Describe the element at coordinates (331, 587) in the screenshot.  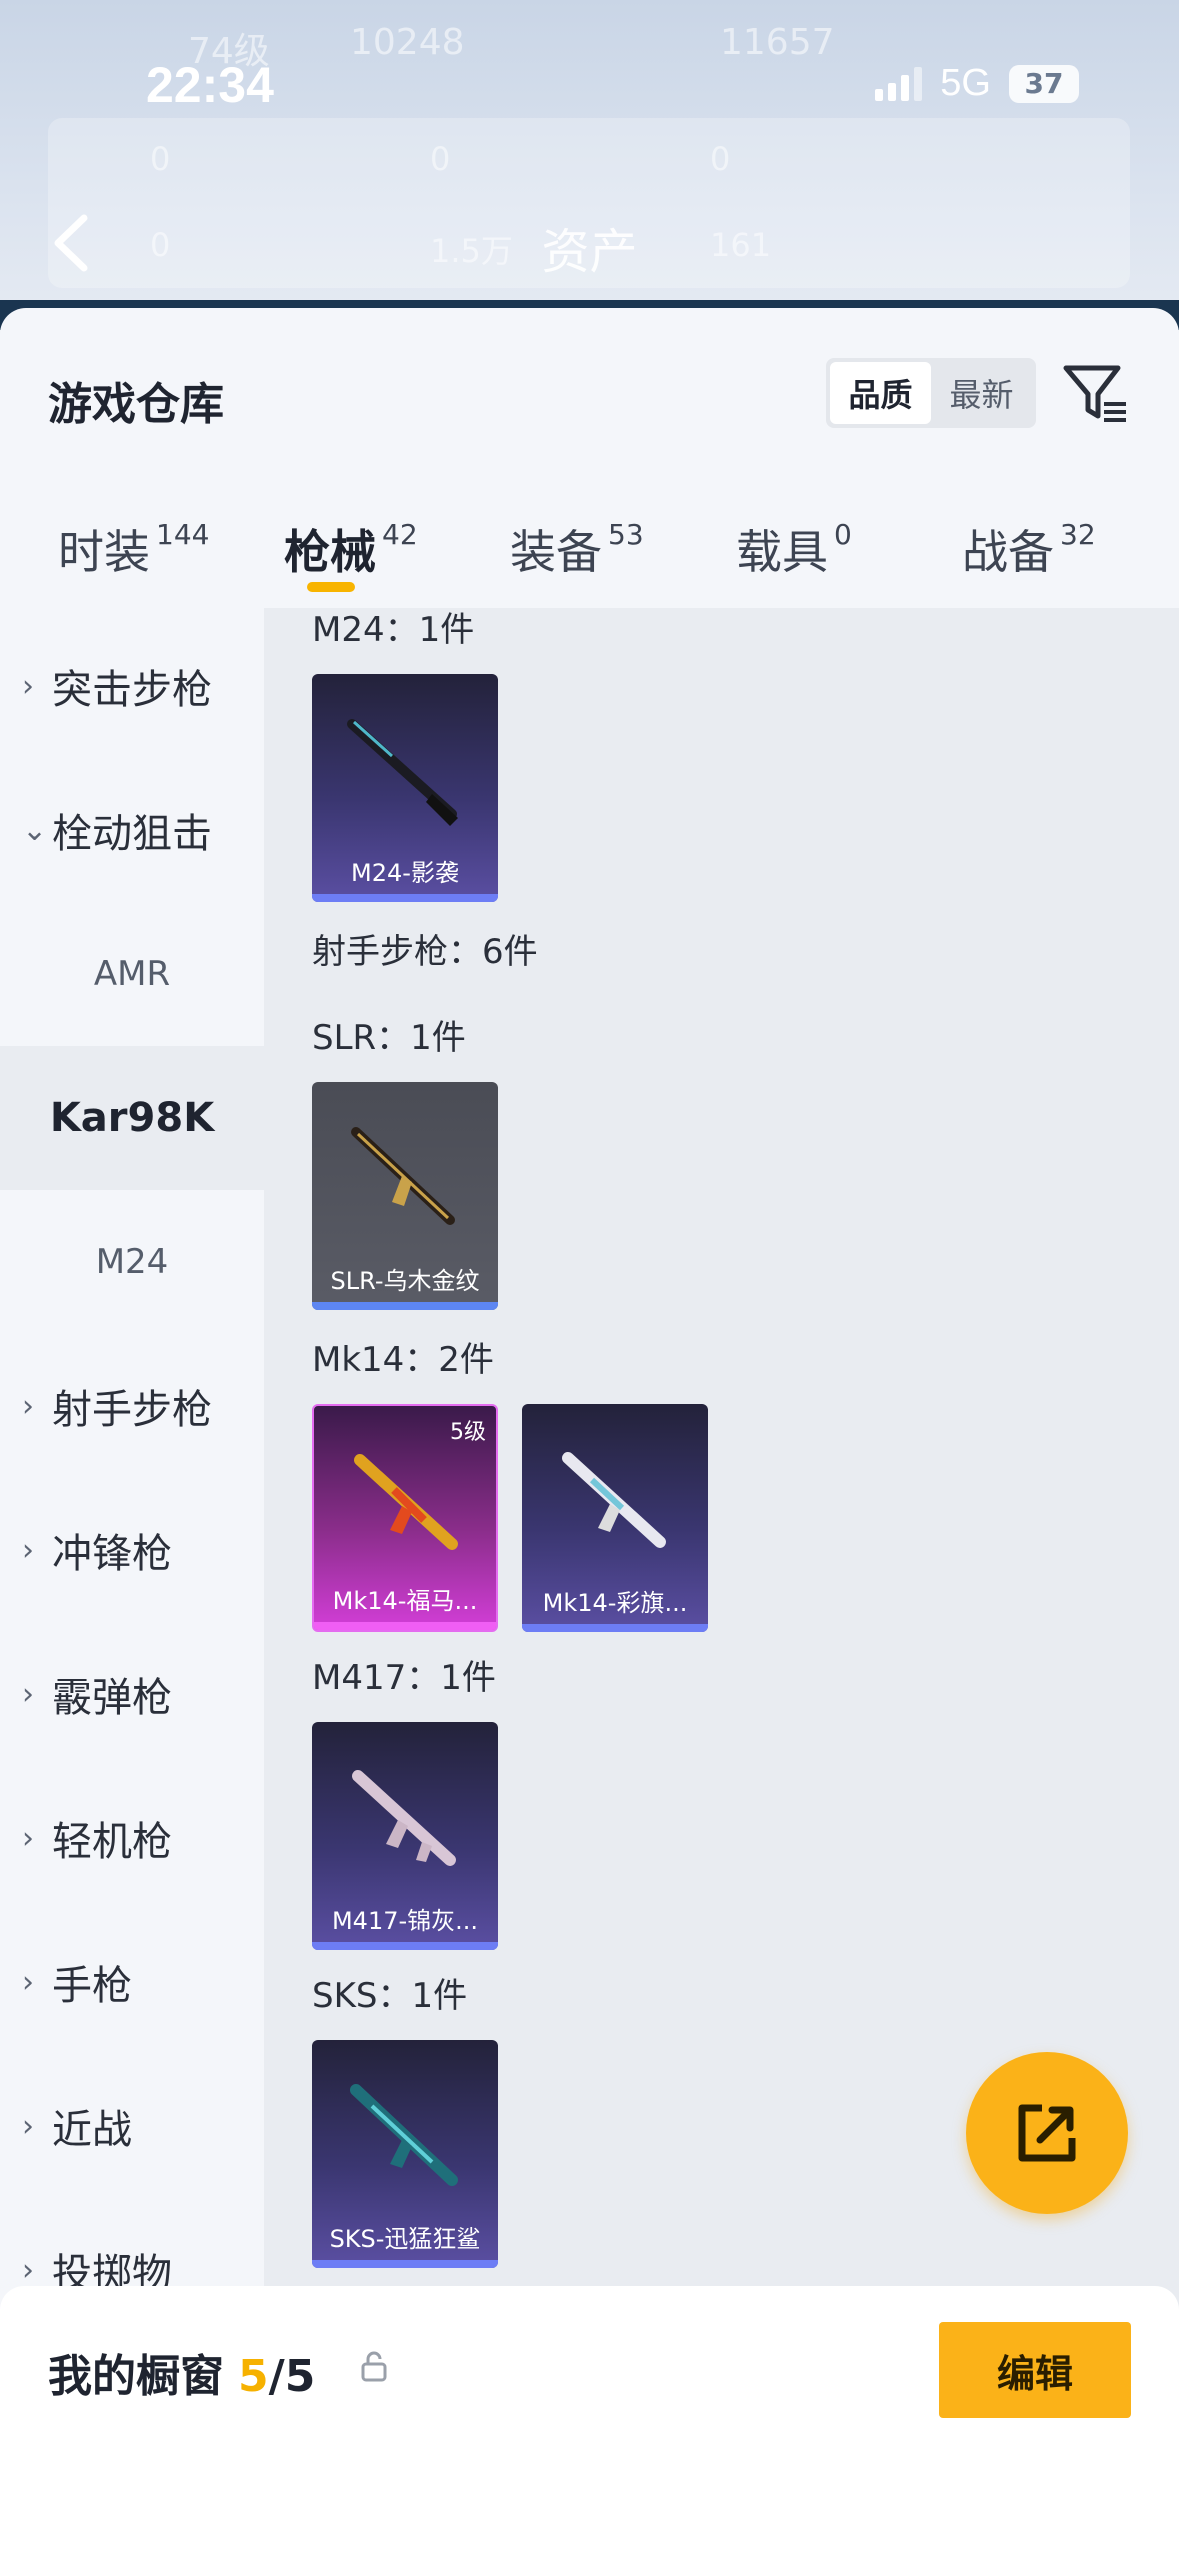
I see `active-tab-indicator` at that location.